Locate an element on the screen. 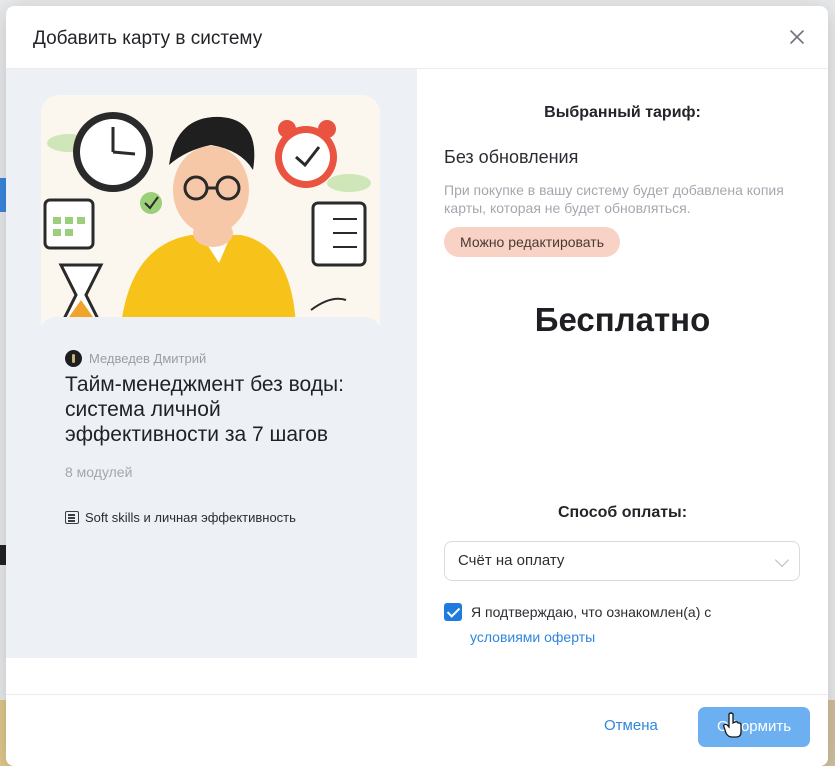  cancel-button: Отмена is located at coordinates (631, 725).